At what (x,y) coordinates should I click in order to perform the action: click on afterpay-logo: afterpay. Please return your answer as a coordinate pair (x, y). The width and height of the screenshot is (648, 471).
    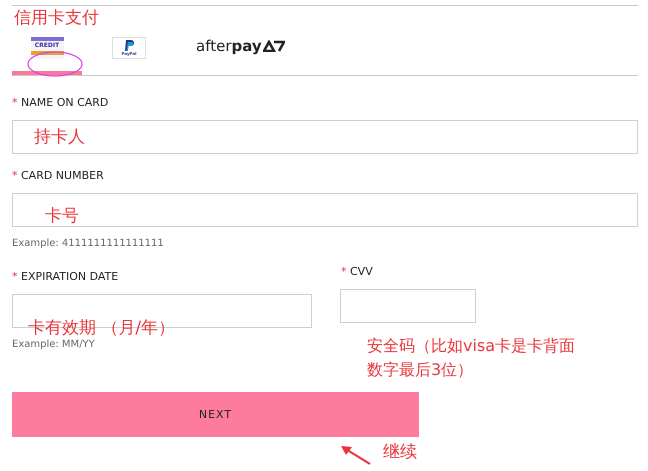
    Looking at the image, I should click on (240, 46).